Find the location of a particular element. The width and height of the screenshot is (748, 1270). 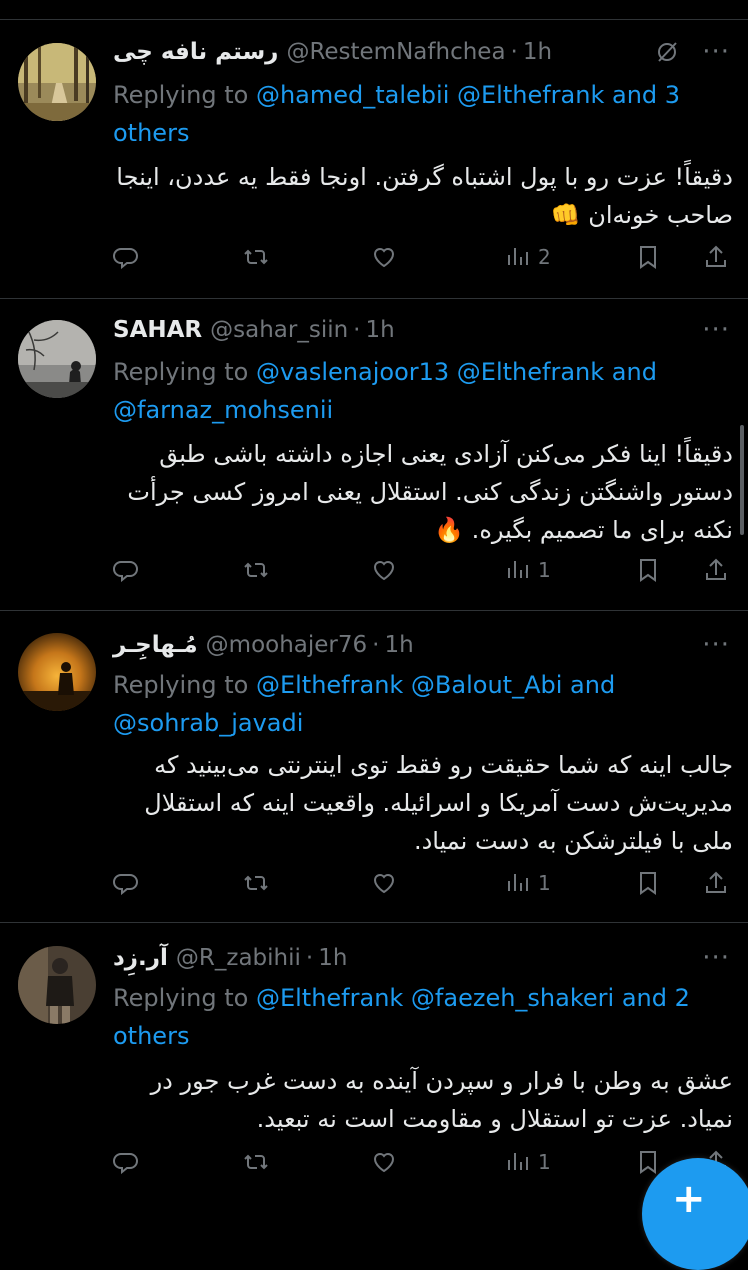

compose-button: + is located at coordinates (695, 1214).